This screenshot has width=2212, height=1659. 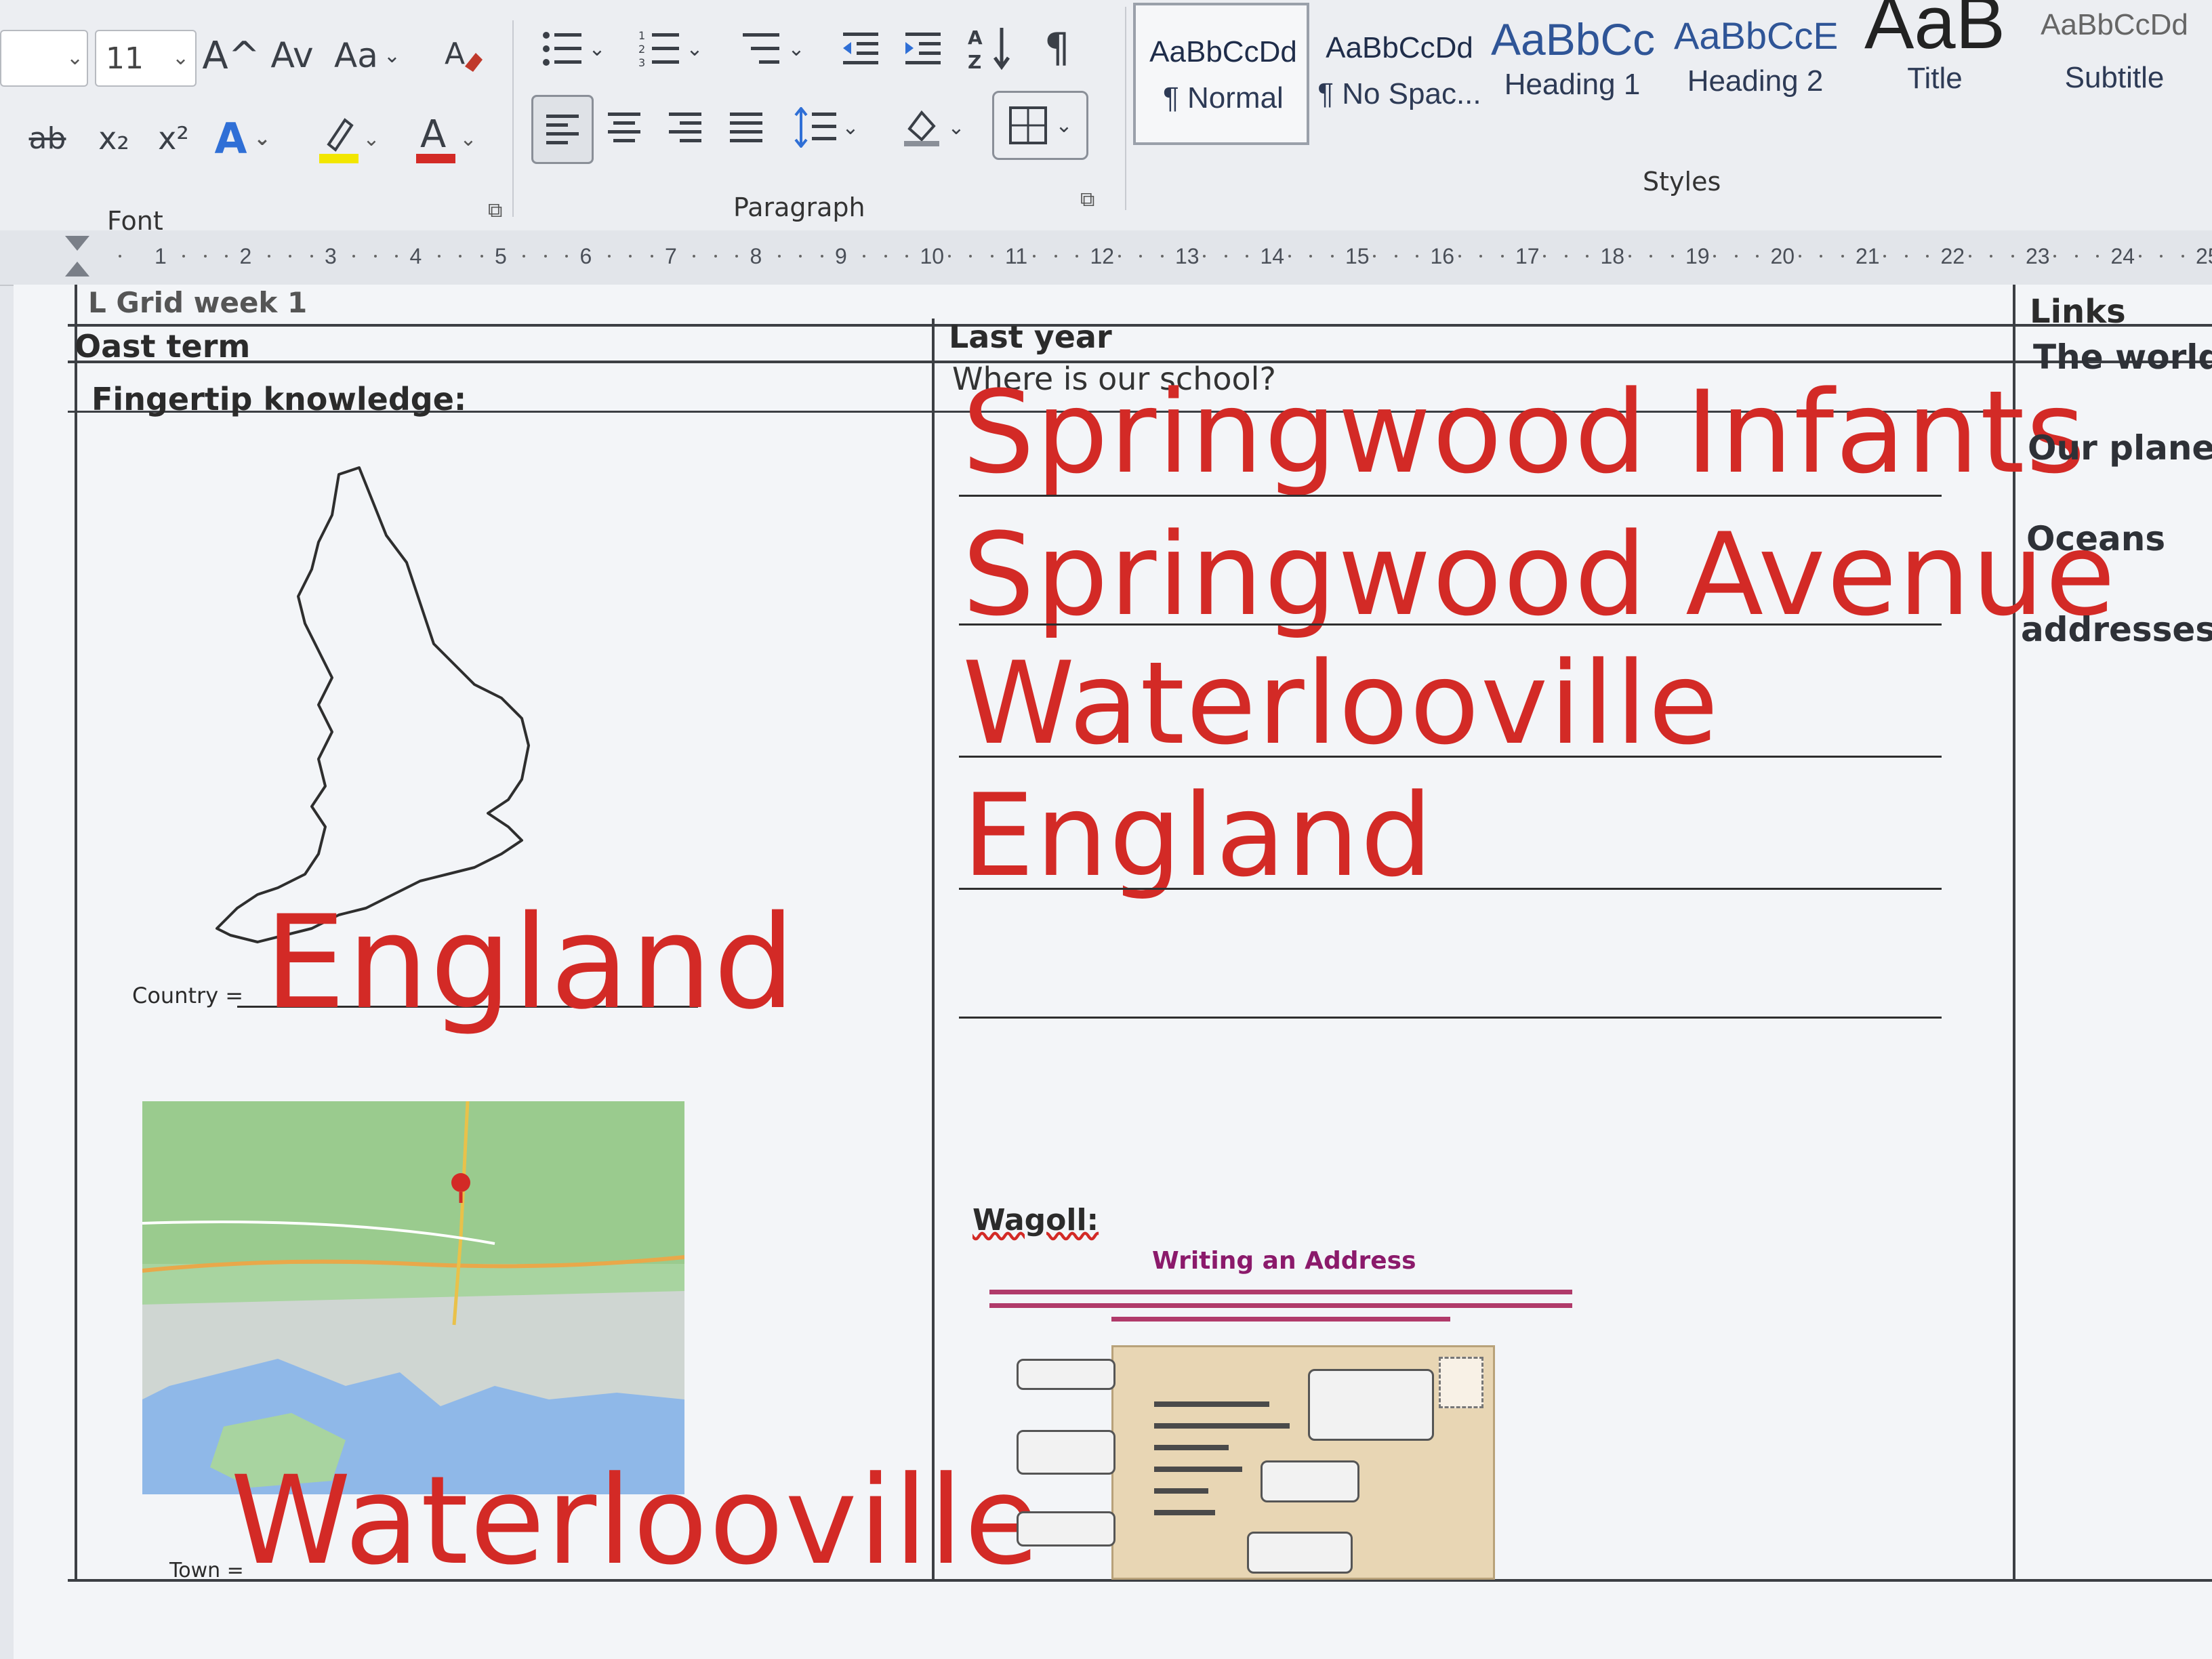 I want to click on font-name-combo: ⌄, so click(x=44, y=58).